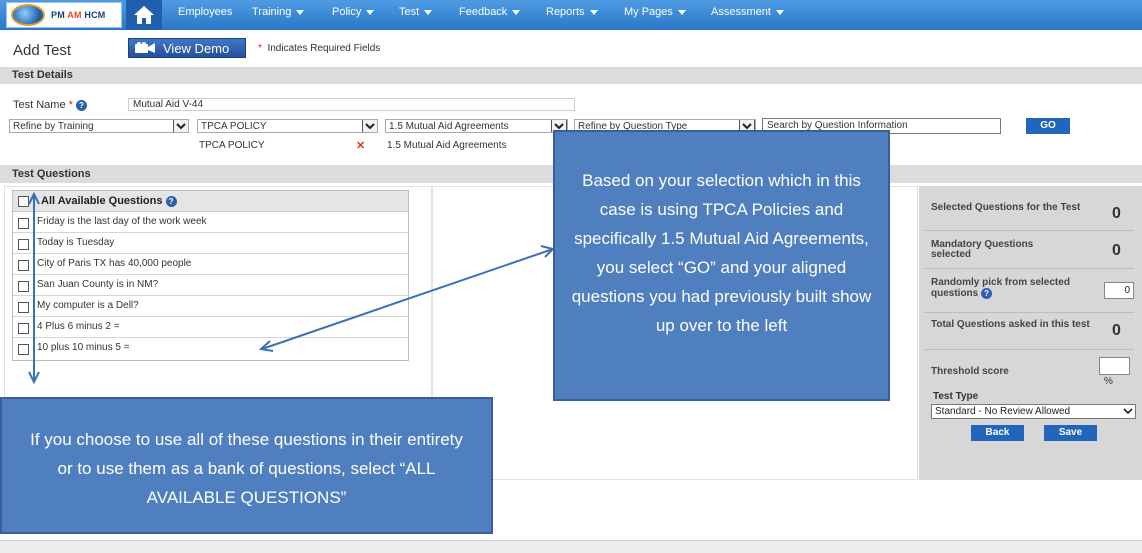 The height and width of the screenshot is (553, 1142). Describe the element at coordinates (571, 75) in the screenshot. I see `test-details-header: Test Details` at that location.